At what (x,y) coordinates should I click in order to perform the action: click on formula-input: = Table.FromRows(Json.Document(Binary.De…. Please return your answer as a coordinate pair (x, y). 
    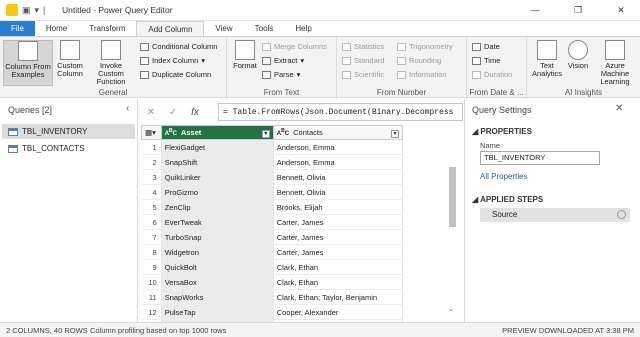
    Looking at the image, I should click on (340, 112).